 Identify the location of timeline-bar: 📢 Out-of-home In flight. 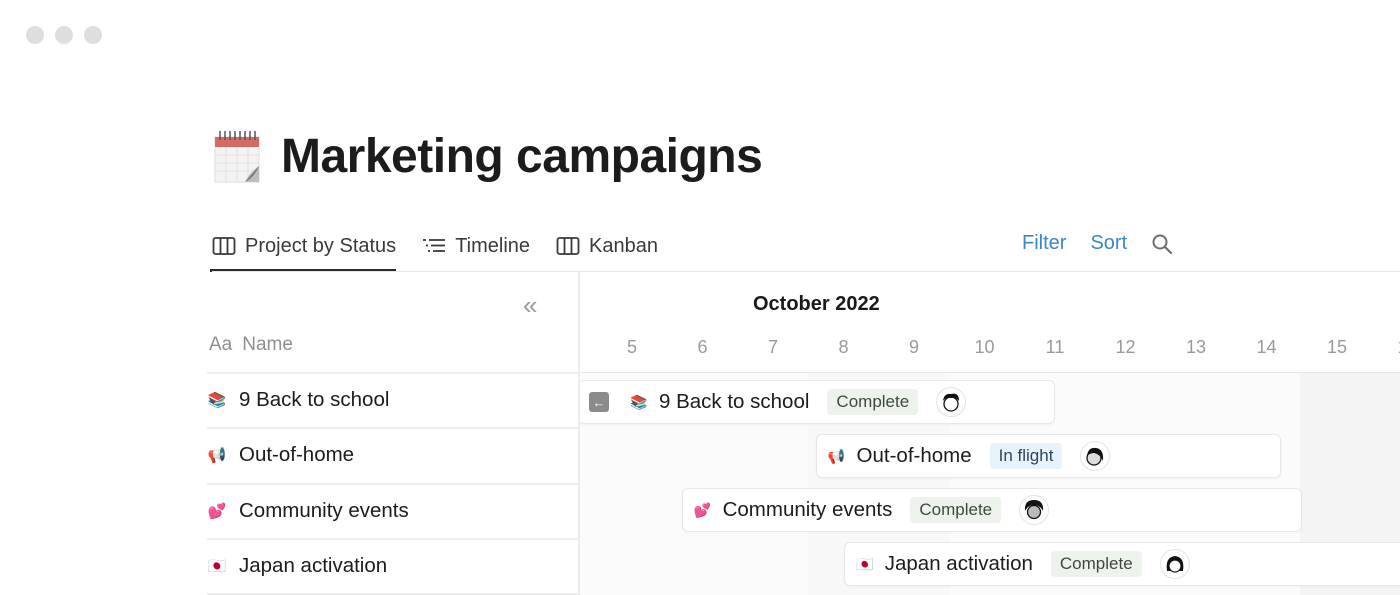
(1048, 456).